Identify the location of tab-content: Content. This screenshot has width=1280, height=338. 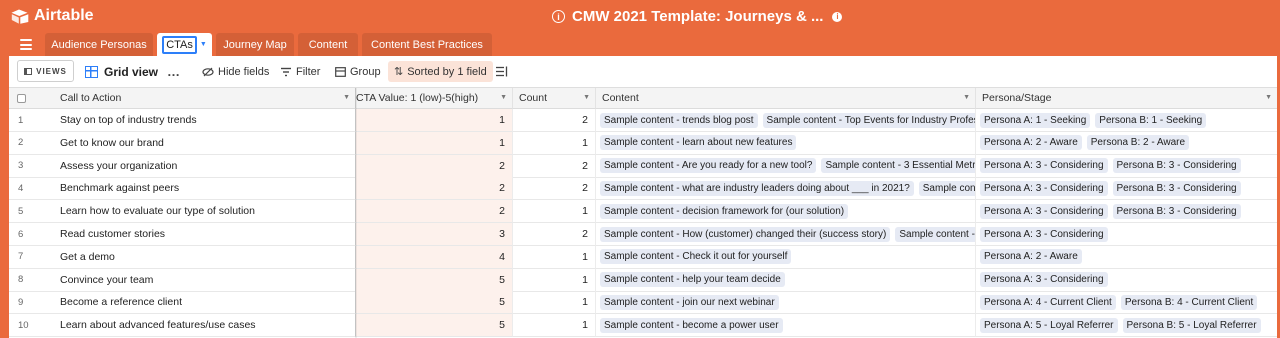
(328, 44).